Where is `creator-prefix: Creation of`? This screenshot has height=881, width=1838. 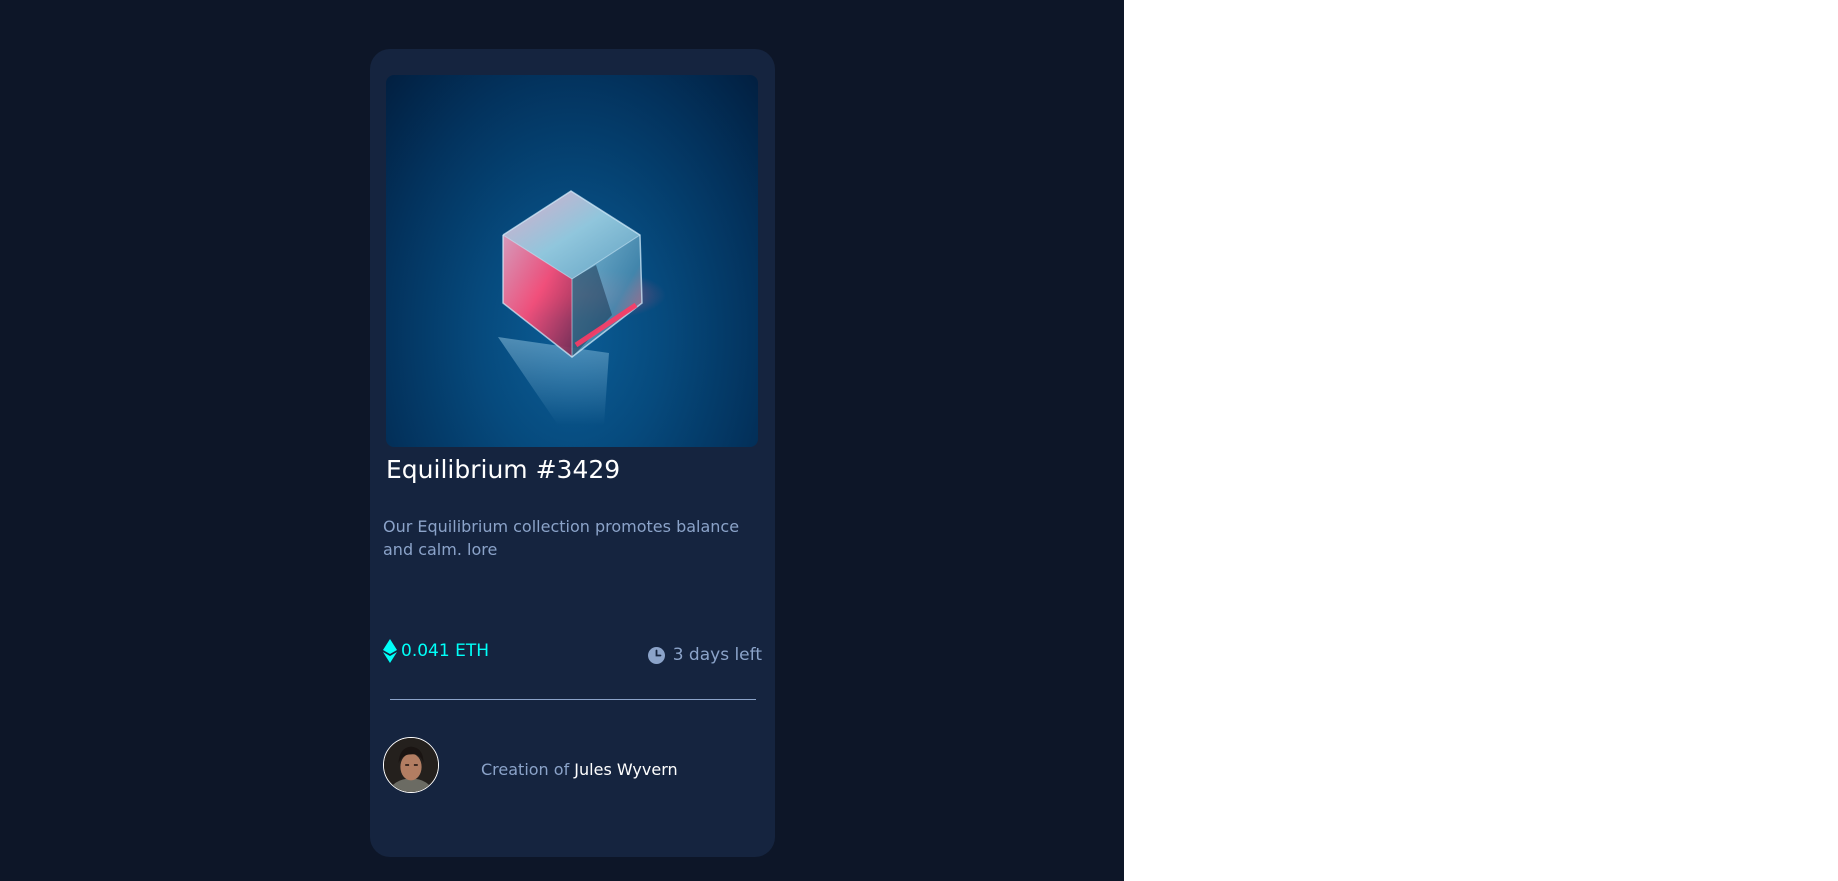
creator-prefix: Creation of is located at coordinates (528, 769).